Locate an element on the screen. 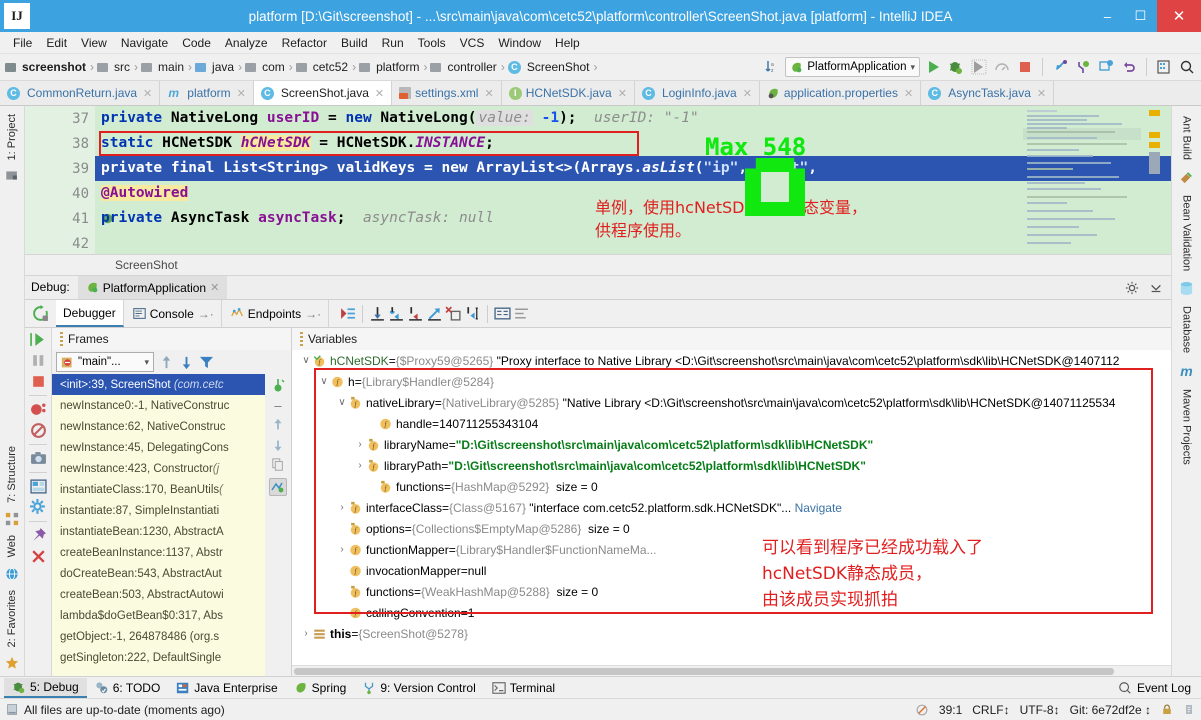  sidebar-item-database: Database is located at coordinates (1187, 329).